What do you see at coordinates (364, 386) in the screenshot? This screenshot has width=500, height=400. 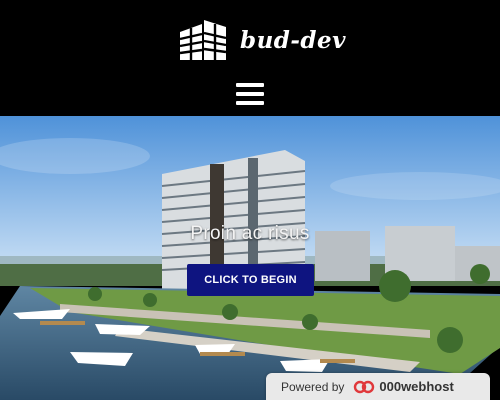 I see `webhost-logo-icon` at bounding box center [364, 386].